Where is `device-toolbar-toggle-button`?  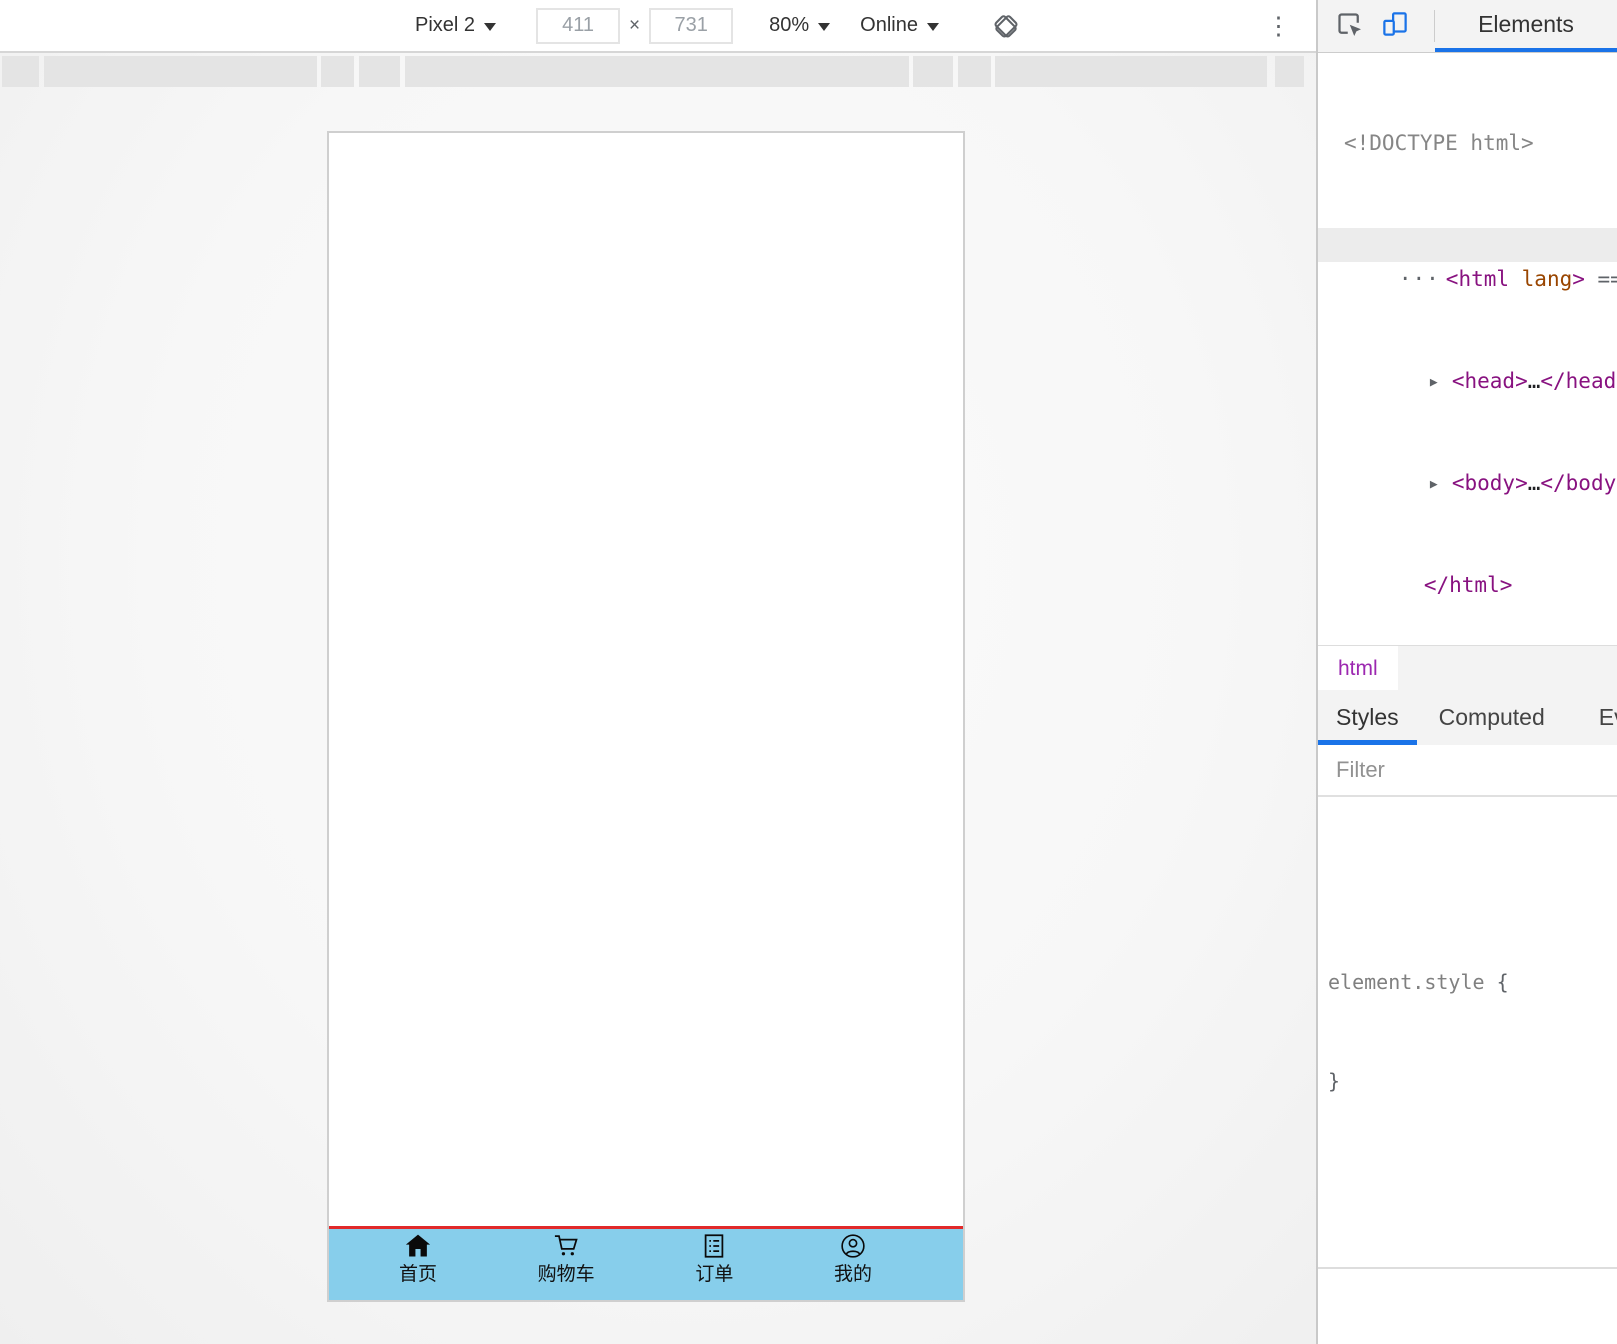
device-toolbar-toggle-button is located at coordinates (1395, 26).